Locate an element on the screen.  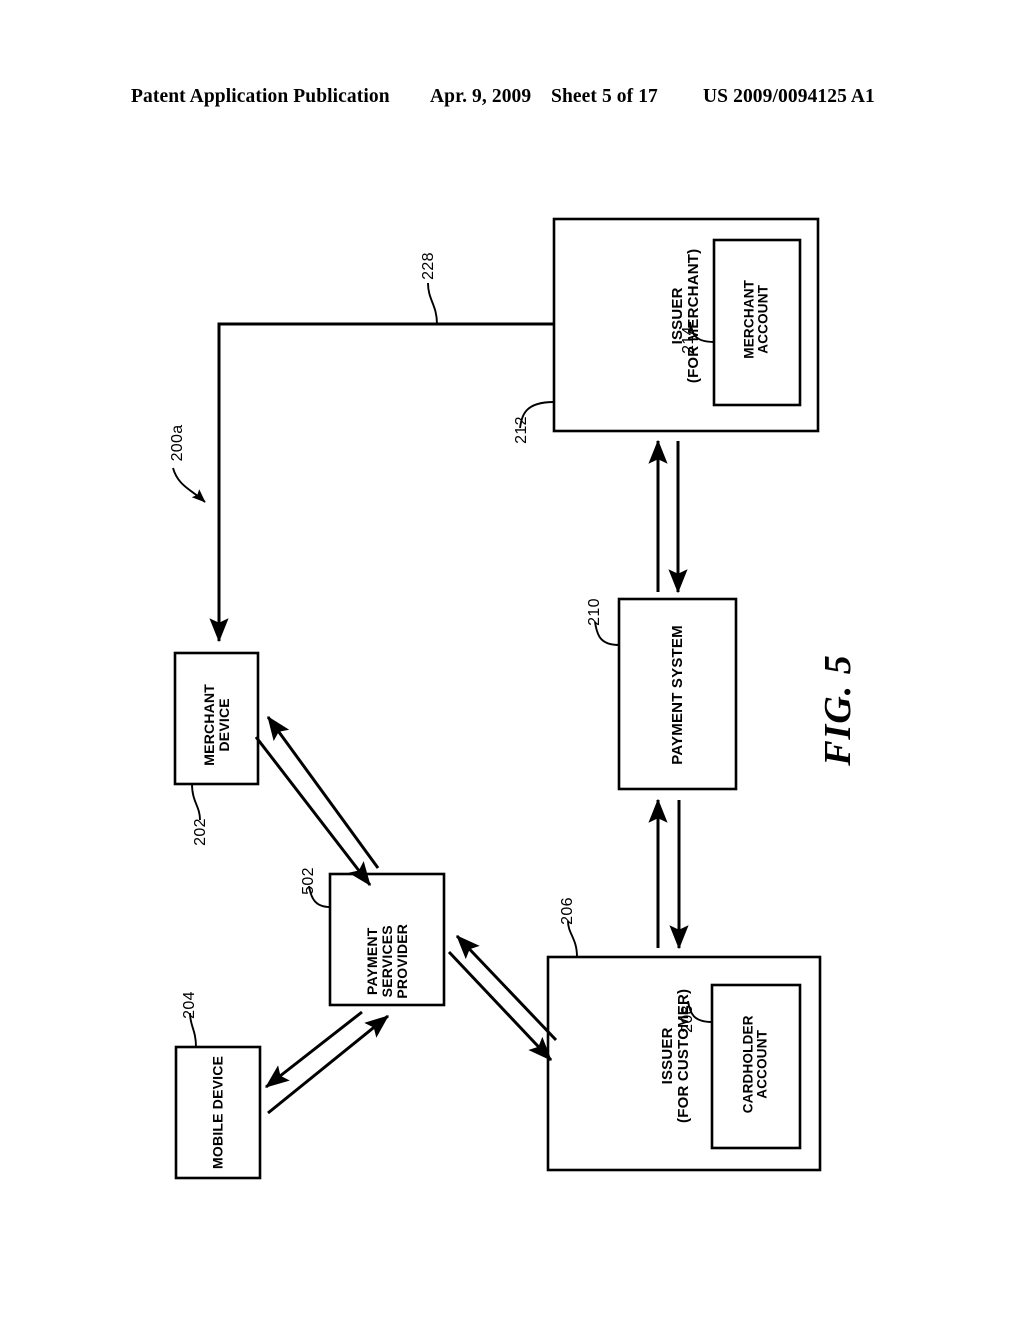
box-merchant-account is located at coordinates (757, 322).